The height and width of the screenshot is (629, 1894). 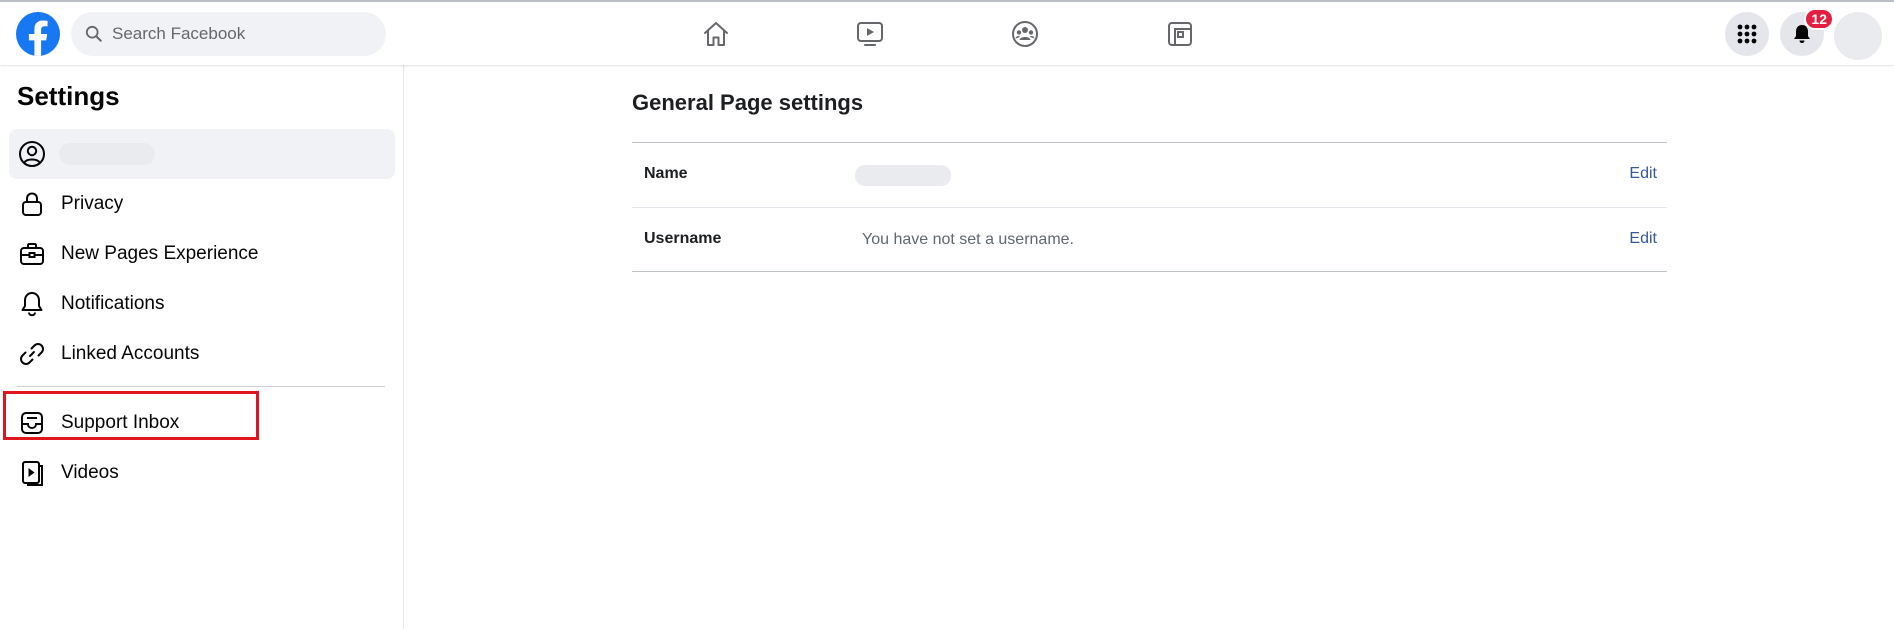 What do you see at coordinates (1180, 34) in the screenshot?
I see `pages-icon` at bounding box center [1180, 34].